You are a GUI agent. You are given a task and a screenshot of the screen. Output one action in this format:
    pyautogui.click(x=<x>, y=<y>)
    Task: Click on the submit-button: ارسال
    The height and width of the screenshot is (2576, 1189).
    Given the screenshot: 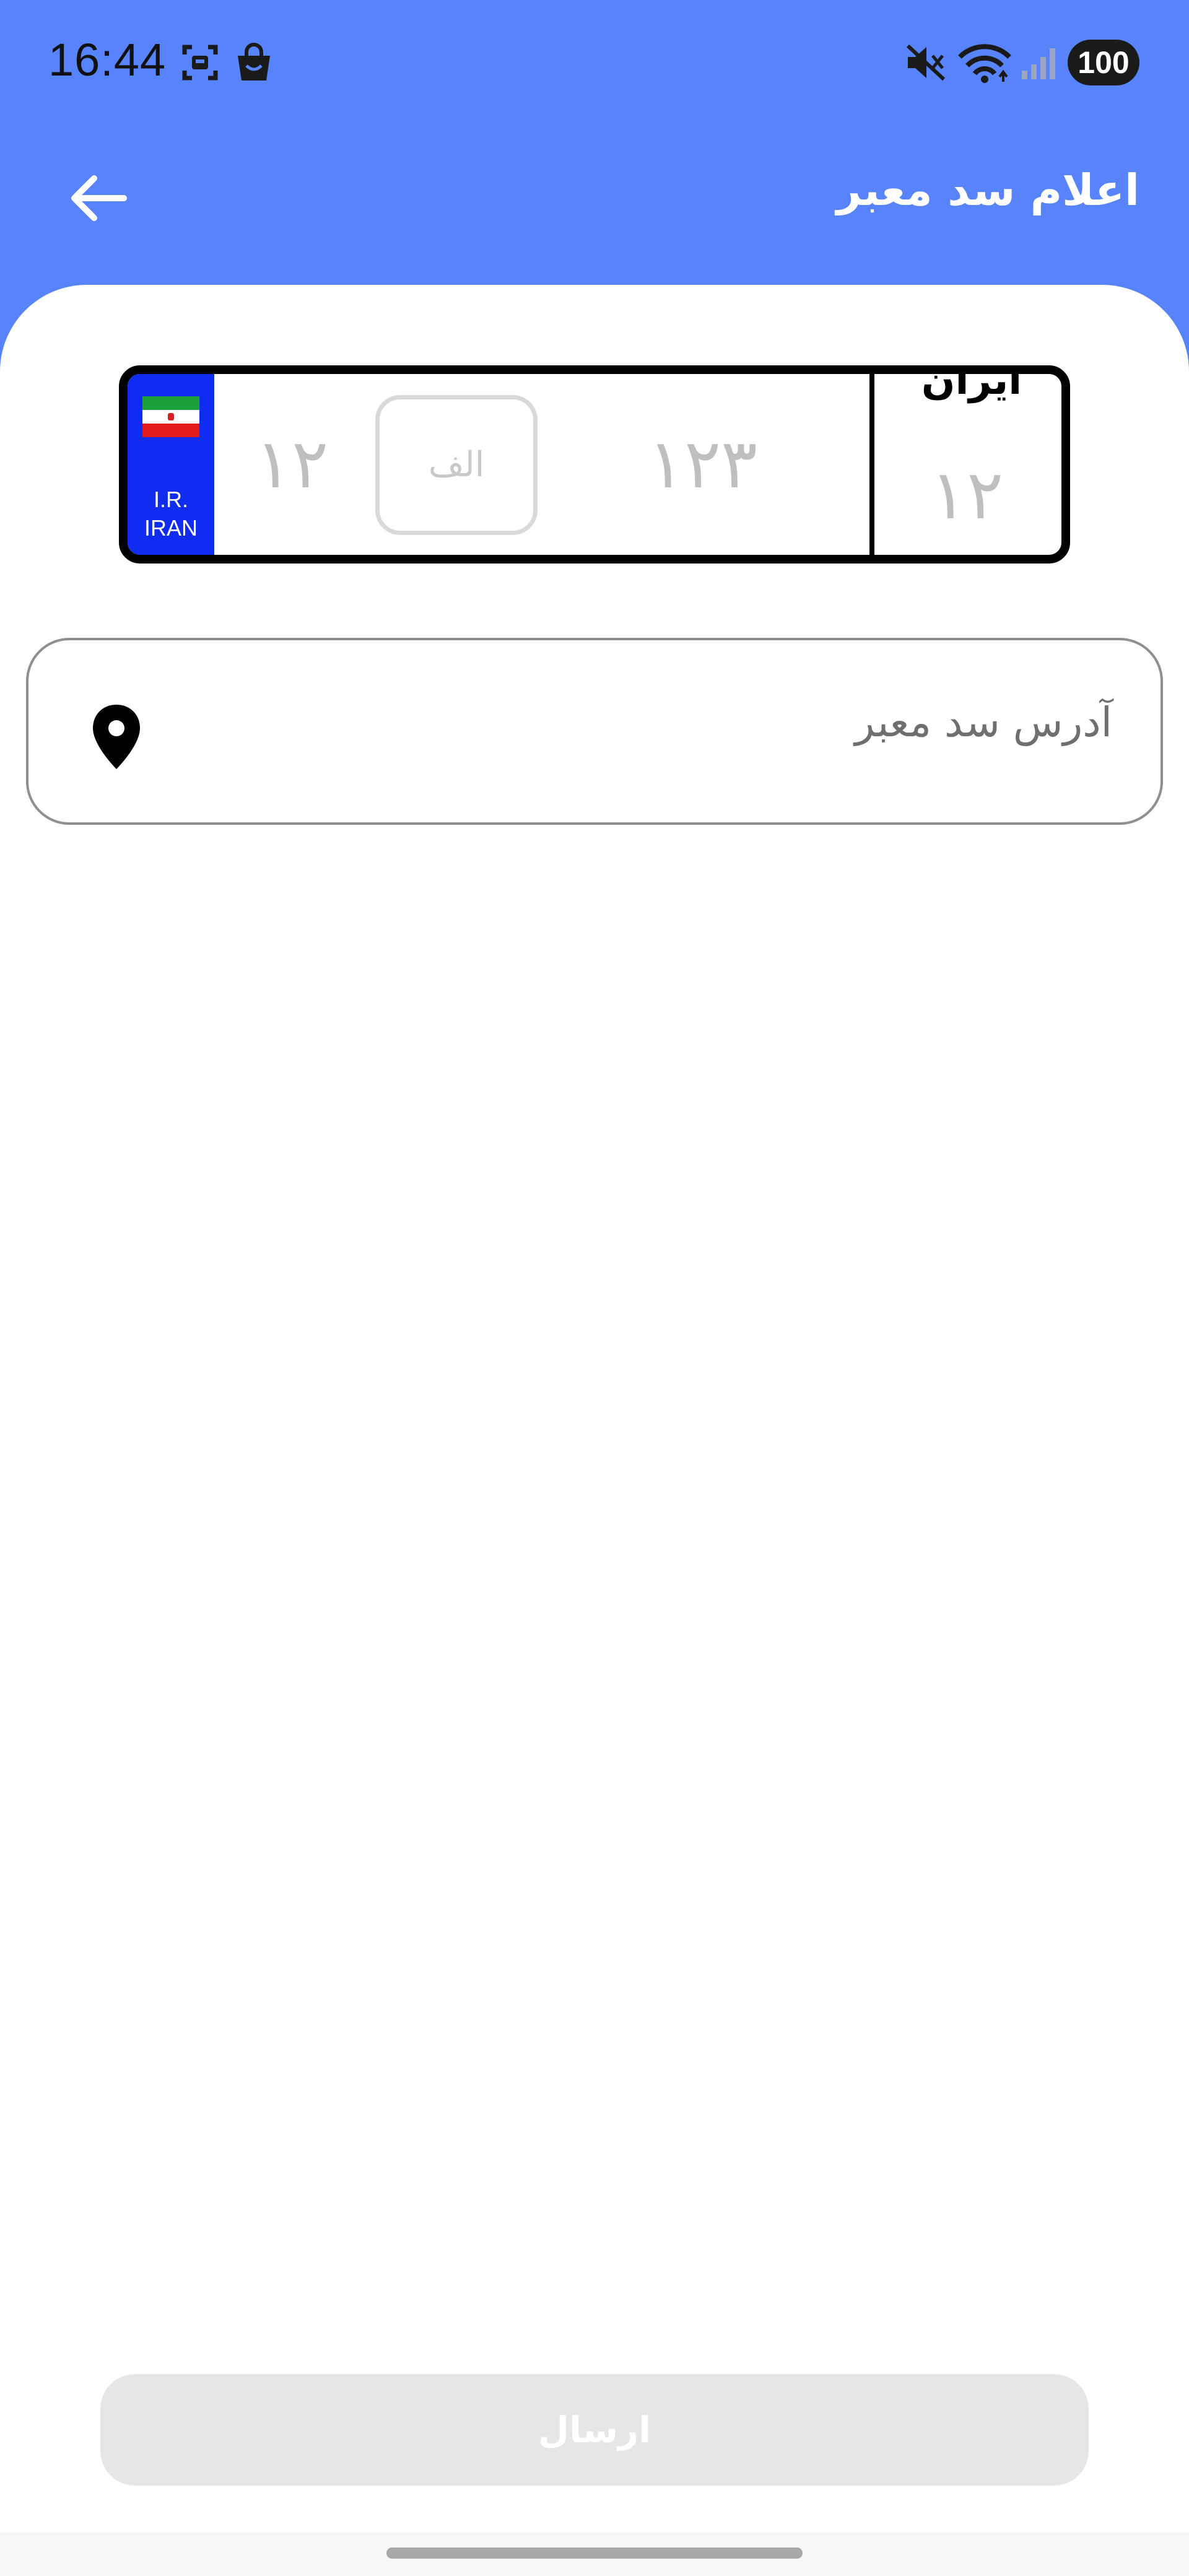 What is the action you would take?
    pyautogui.click(x=594, y=2430)
    